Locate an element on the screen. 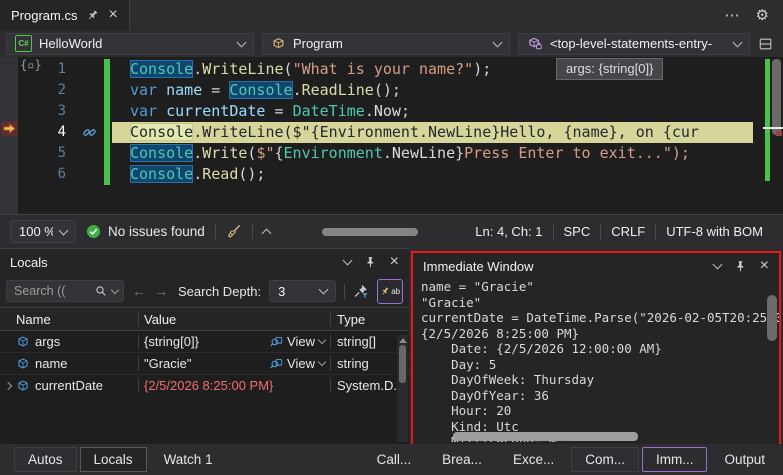  split-window-icon is located at coordinates (767, 44).